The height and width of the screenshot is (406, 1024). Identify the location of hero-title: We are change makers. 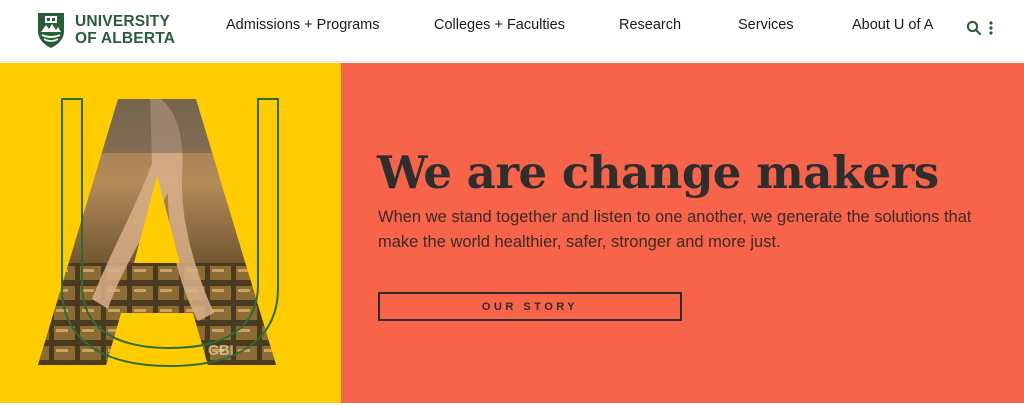
(658, 172).